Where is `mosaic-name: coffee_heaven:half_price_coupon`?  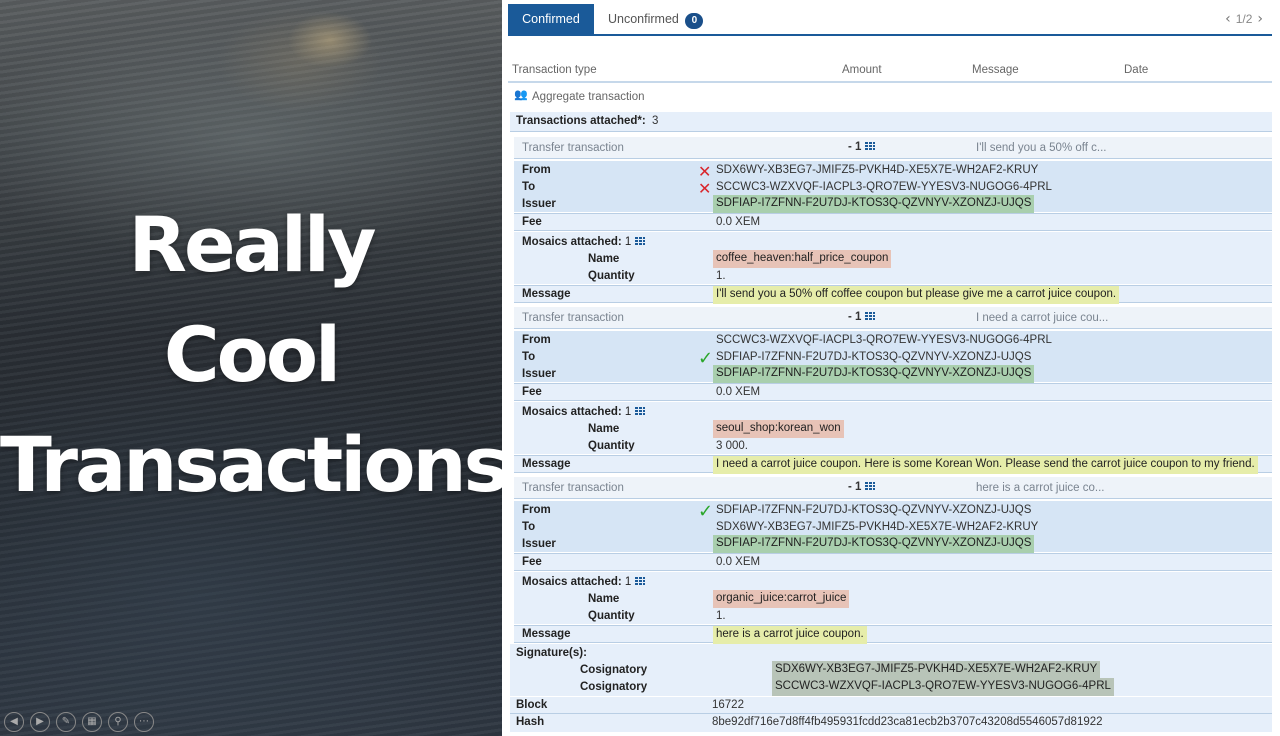
mosaic-name: coffee_heaven:half_price_coupon is located at coordinates (802, 259).